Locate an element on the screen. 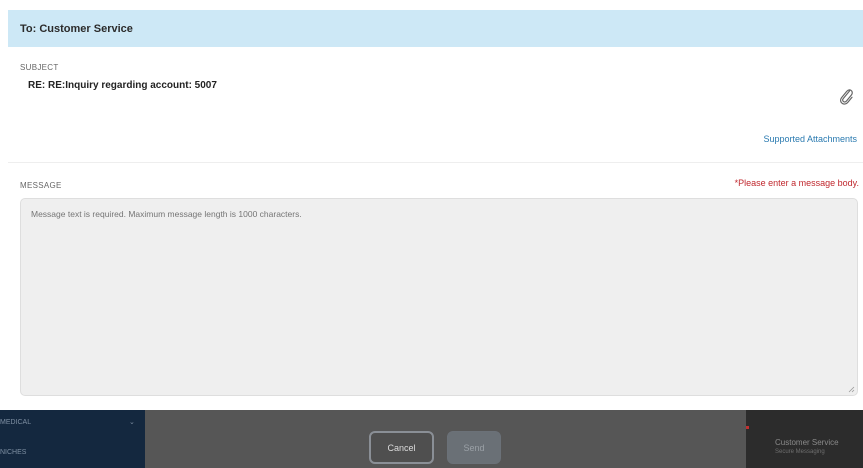 This screenshot has height=468, width=863. send-button: Send is located at coordinates (474, 447).